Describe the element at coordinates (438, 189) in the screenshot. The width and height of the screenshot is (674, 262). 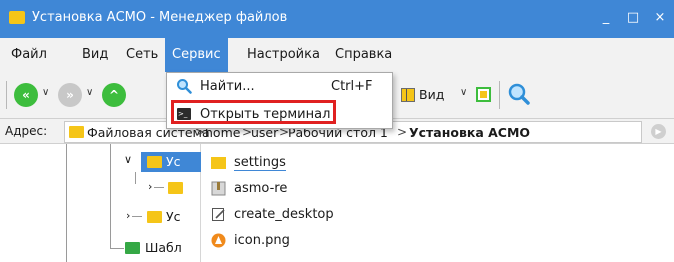
I see `file-row: asmo-re` at that location.